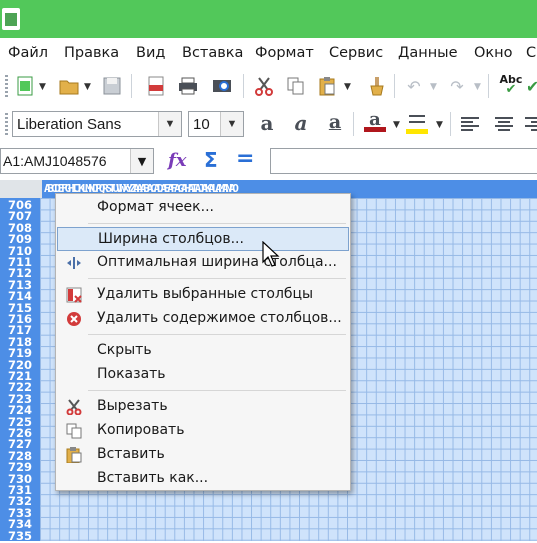 This screenshot has height=543, width=537. Describe the element at coordinates (74, 319) in the screenshot. I see `clear-contents-icon` at that location.